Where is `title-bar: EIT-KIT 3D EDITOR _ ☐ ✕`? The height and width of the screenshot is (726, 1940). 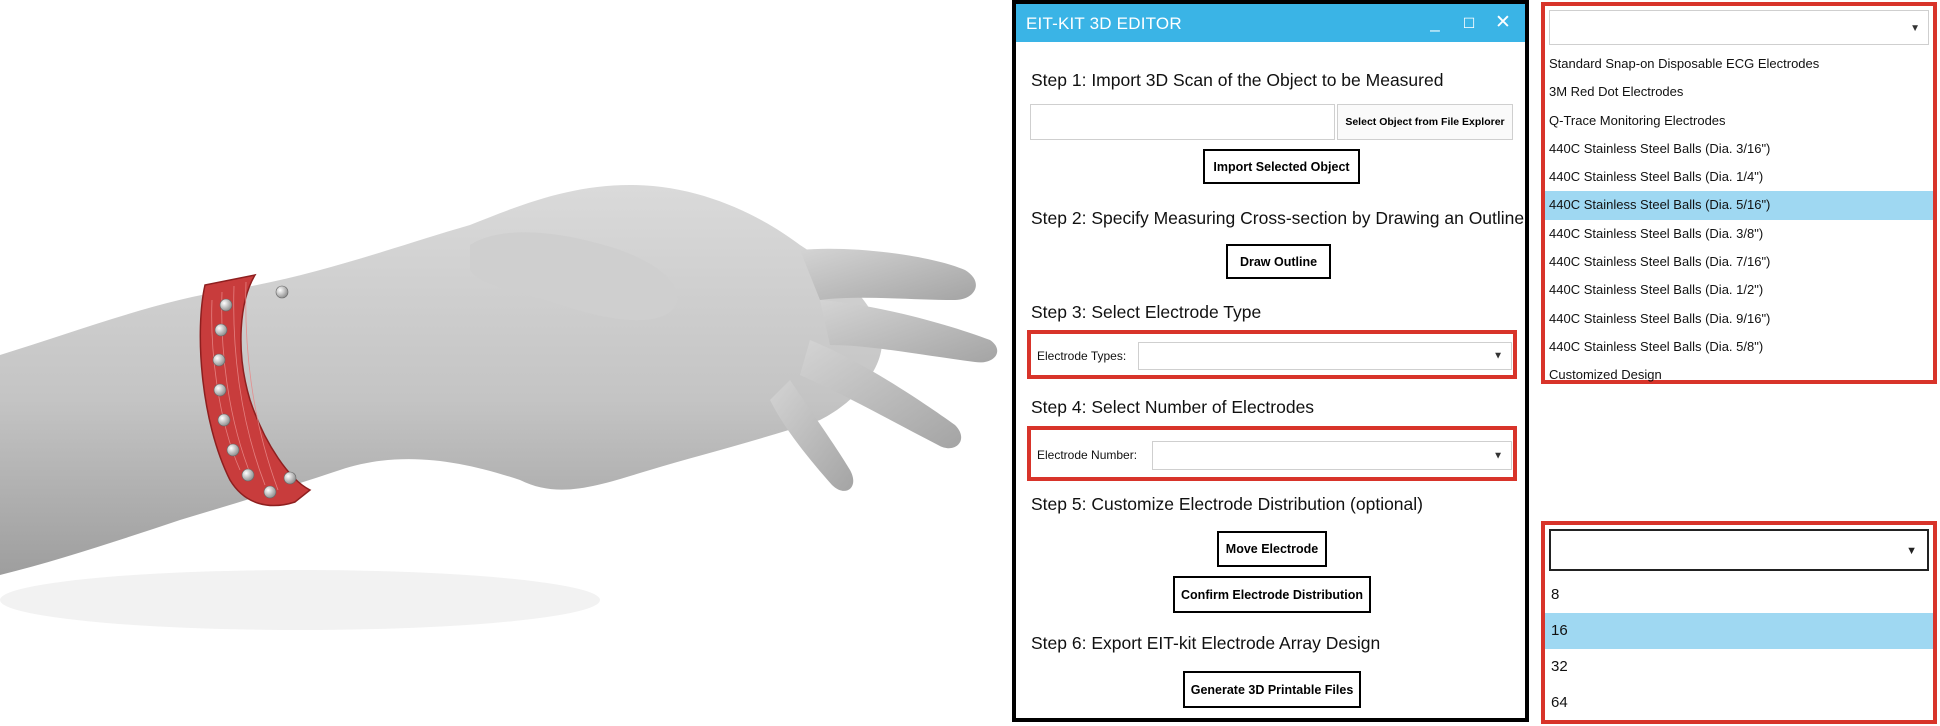 title-bar: EIT-KIT 3D EDITOR _ ☐ ✕ is located at coordinates (1270, 23).